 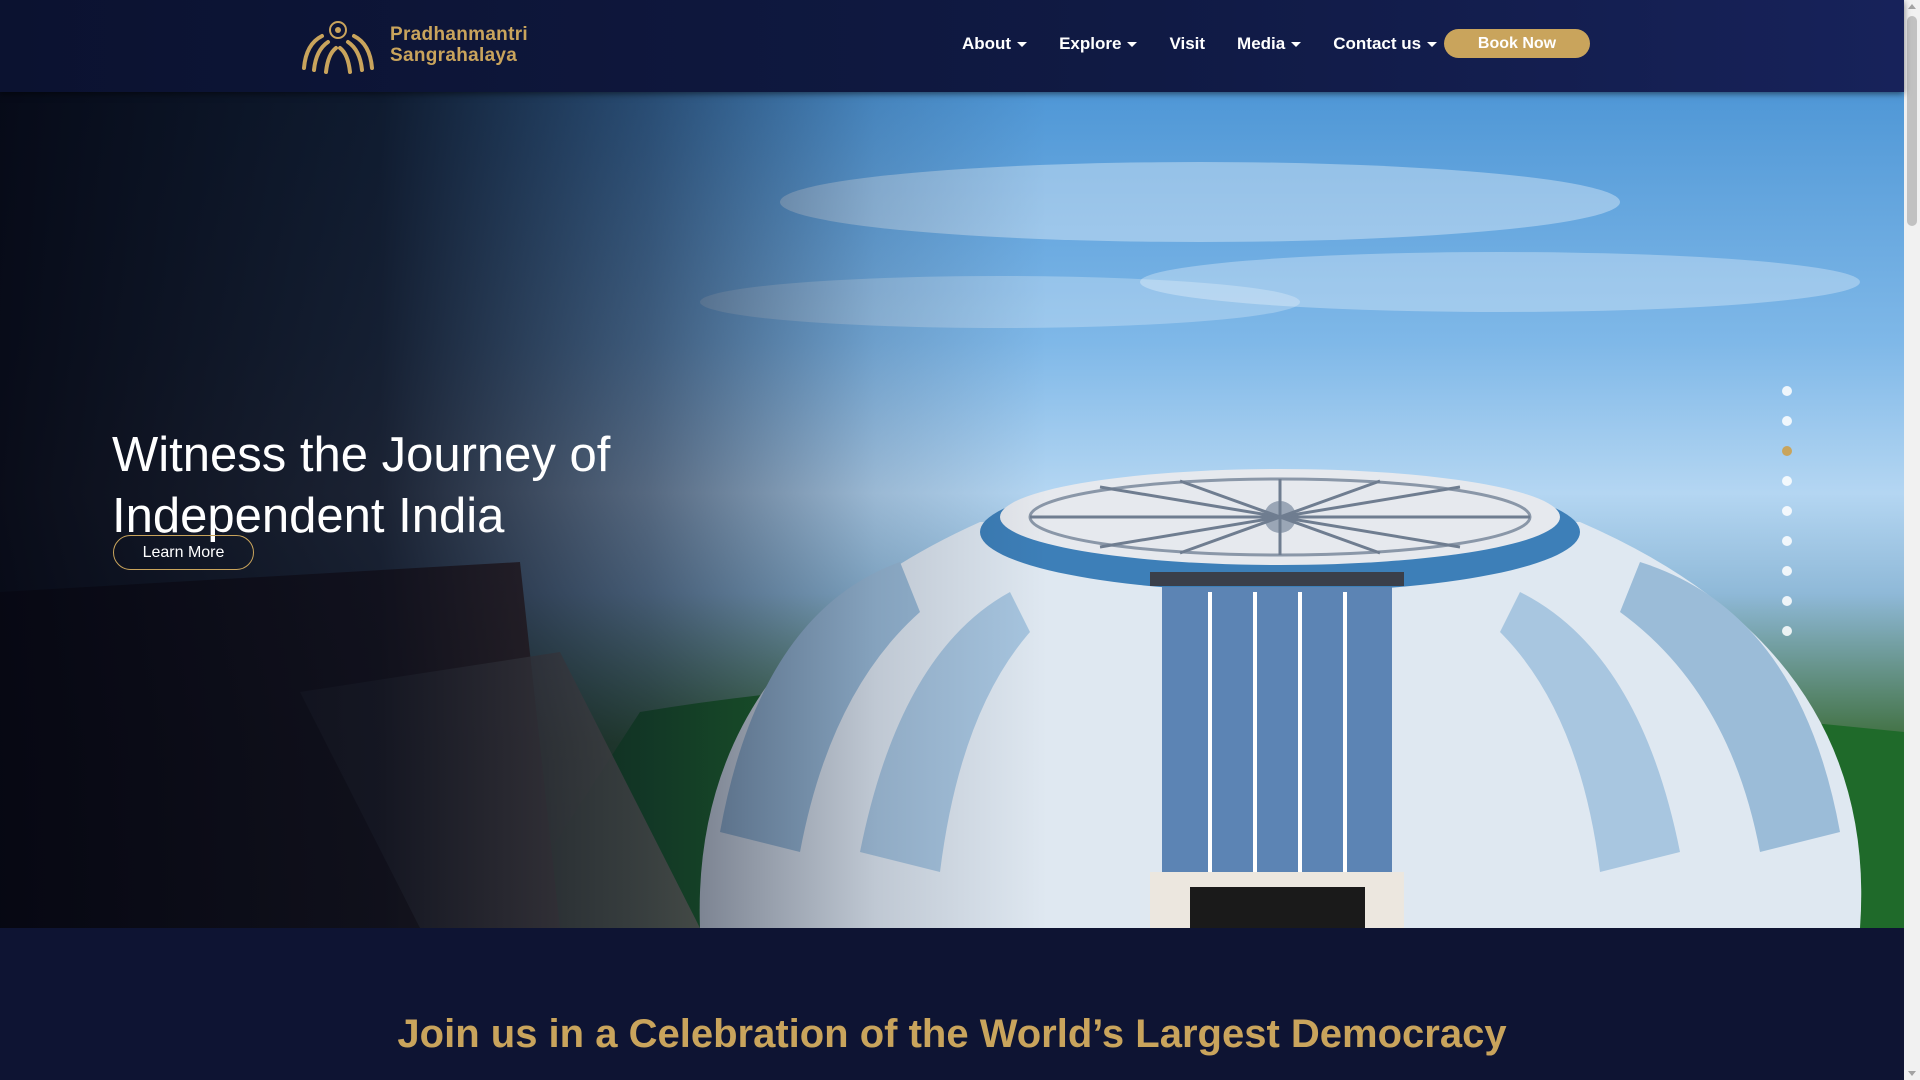 What do you see at coordinates (1912, 540) in the screenshot?
I see `page-scrollbar` at bounding box center [1912, 540].